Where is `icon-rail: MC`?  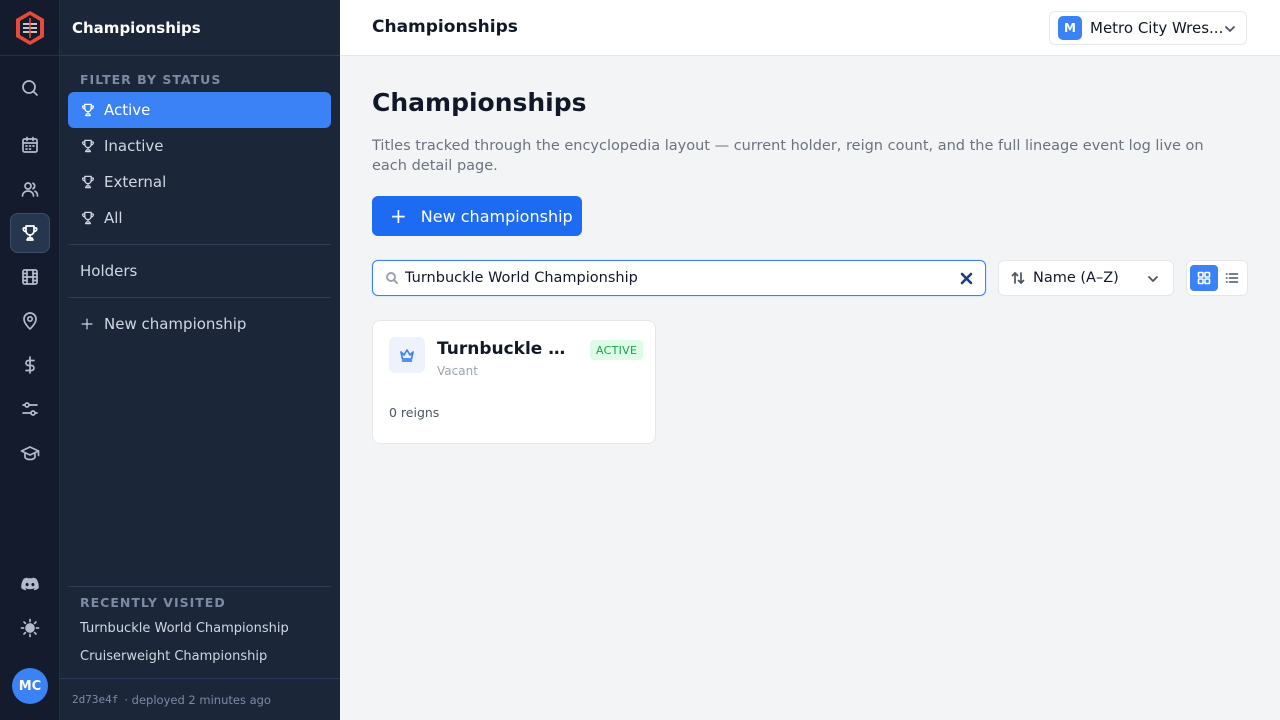 icon-rail: MC is located at coordinates (30, 360).